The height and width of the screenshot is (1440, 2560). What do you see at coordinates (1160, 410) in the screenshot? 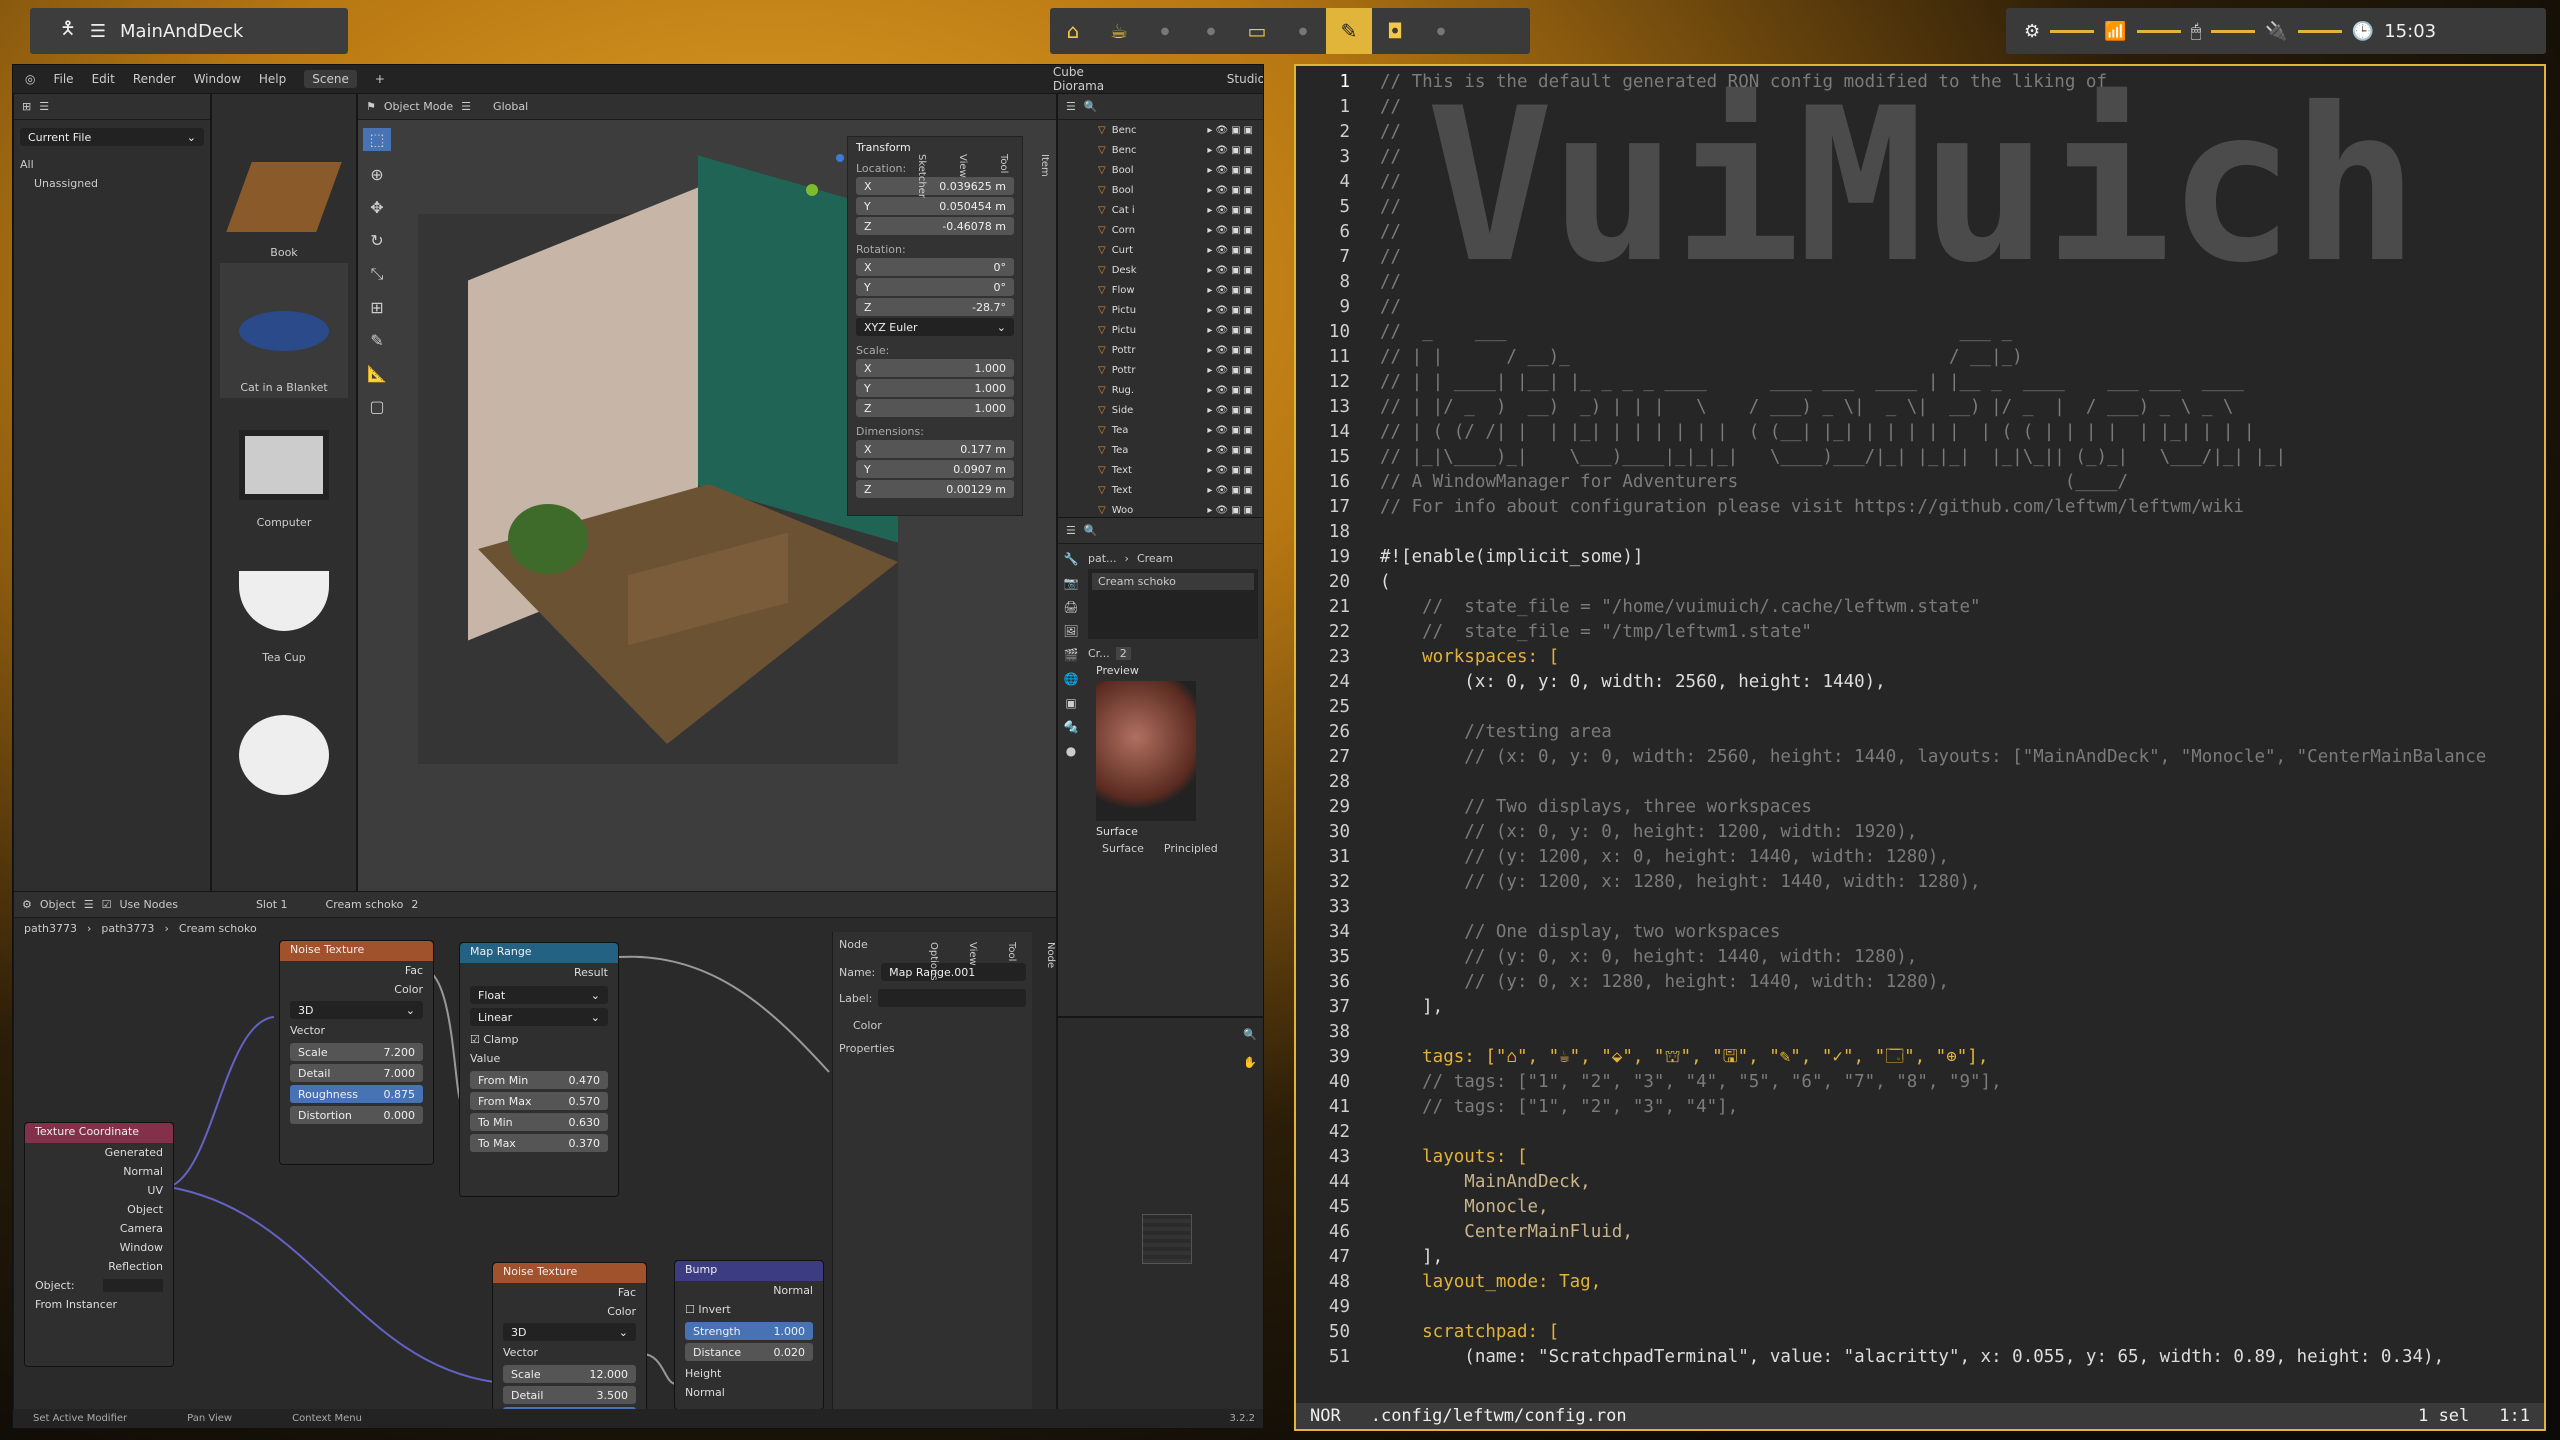
I see `outliner-item: ▽ Side ▸👁▣▣` at bounding box center [1160, 410].